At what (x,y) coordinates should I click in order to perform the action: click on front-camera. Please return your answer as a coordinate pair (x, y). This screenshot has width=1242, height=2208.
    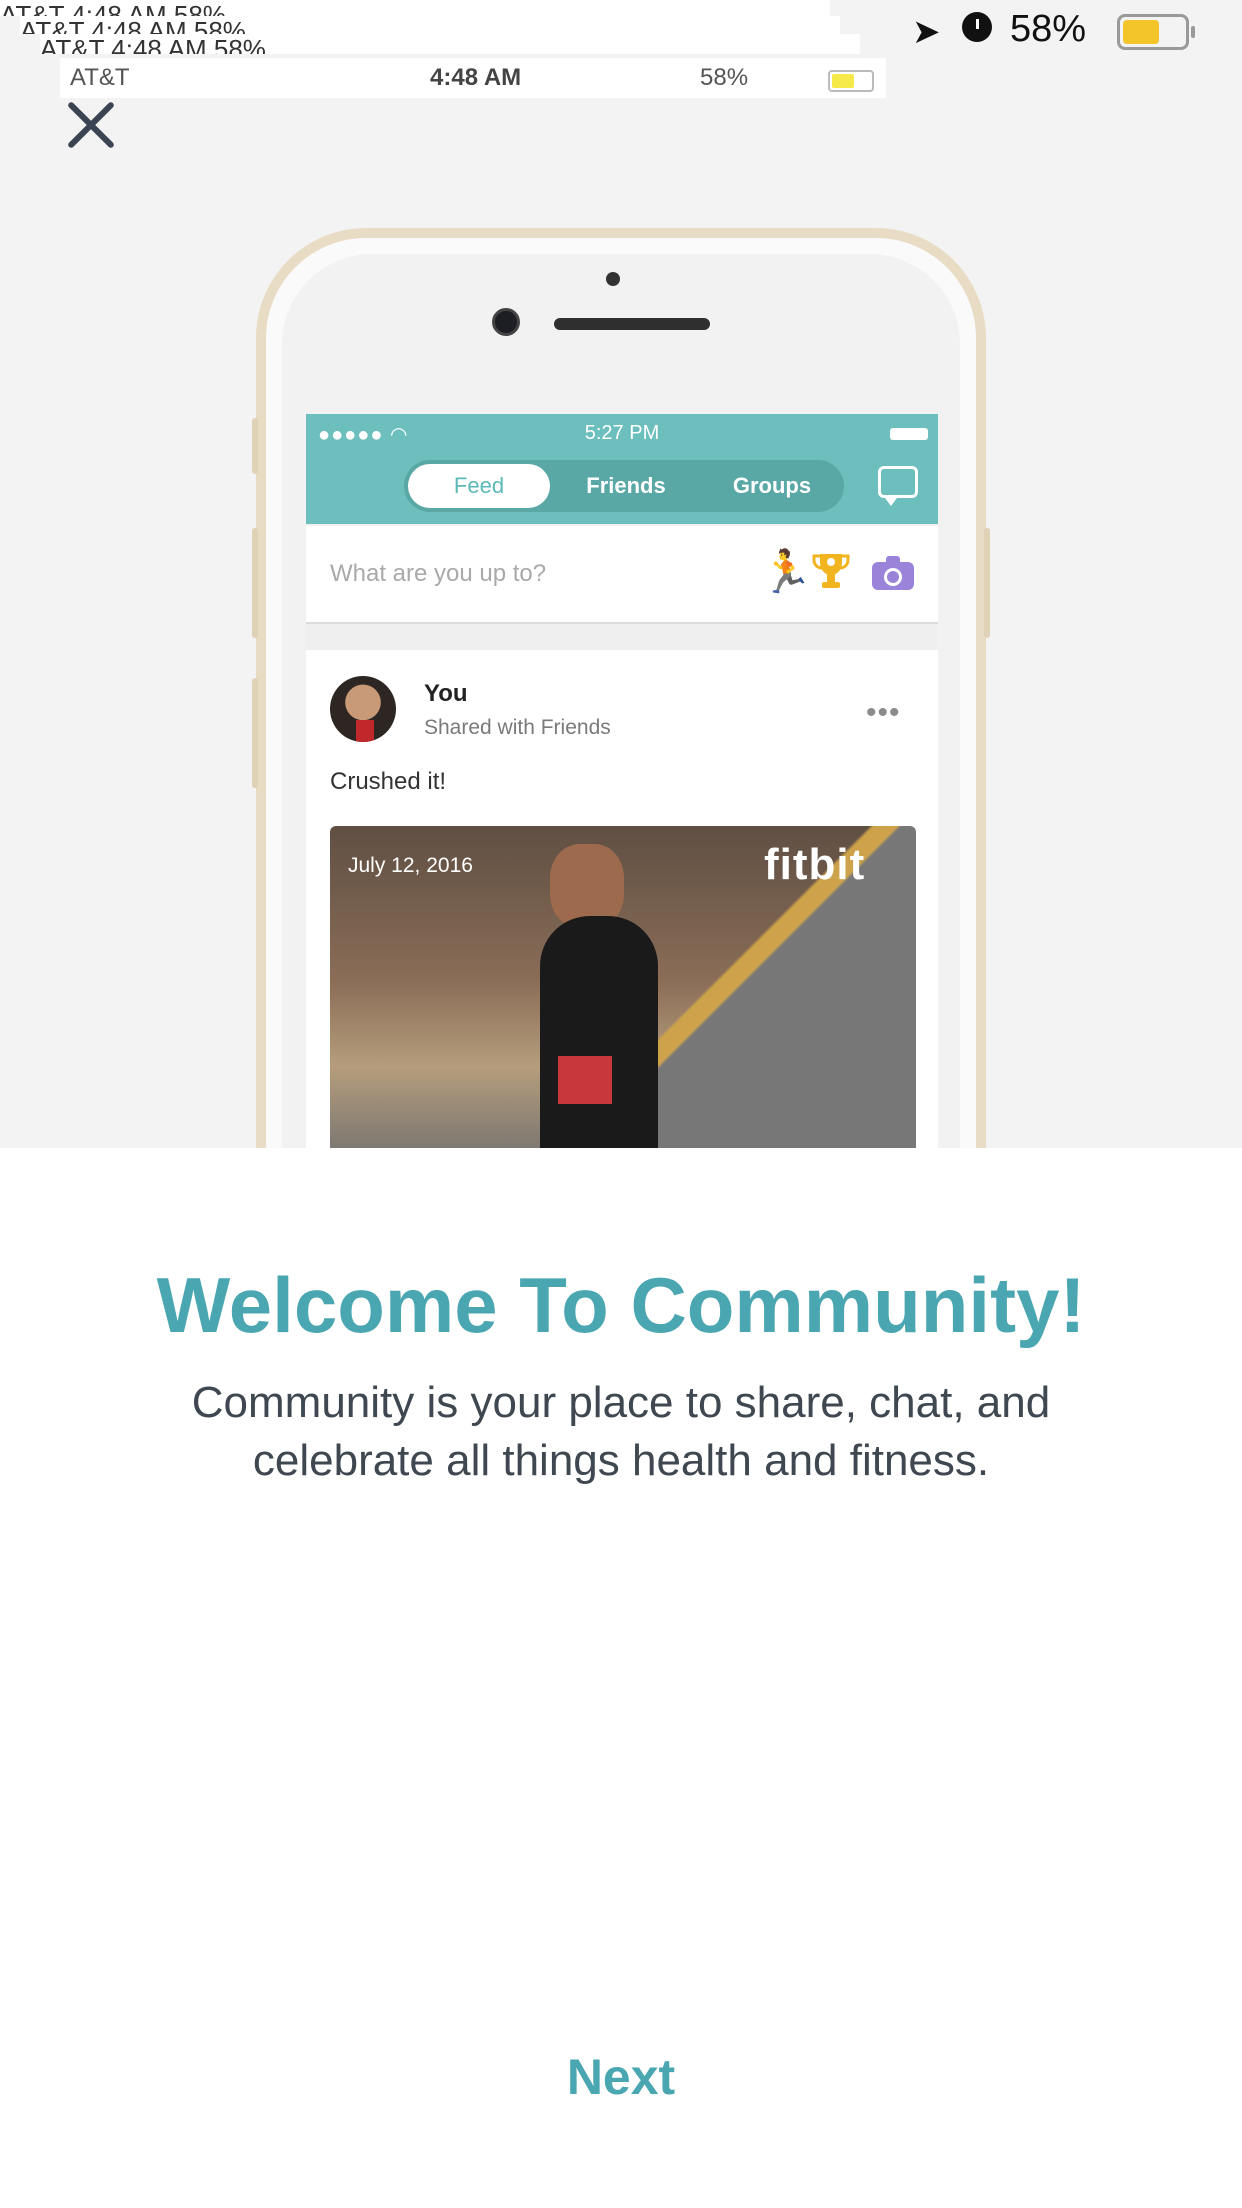
    Looking at the image, I should click on (506, 322).